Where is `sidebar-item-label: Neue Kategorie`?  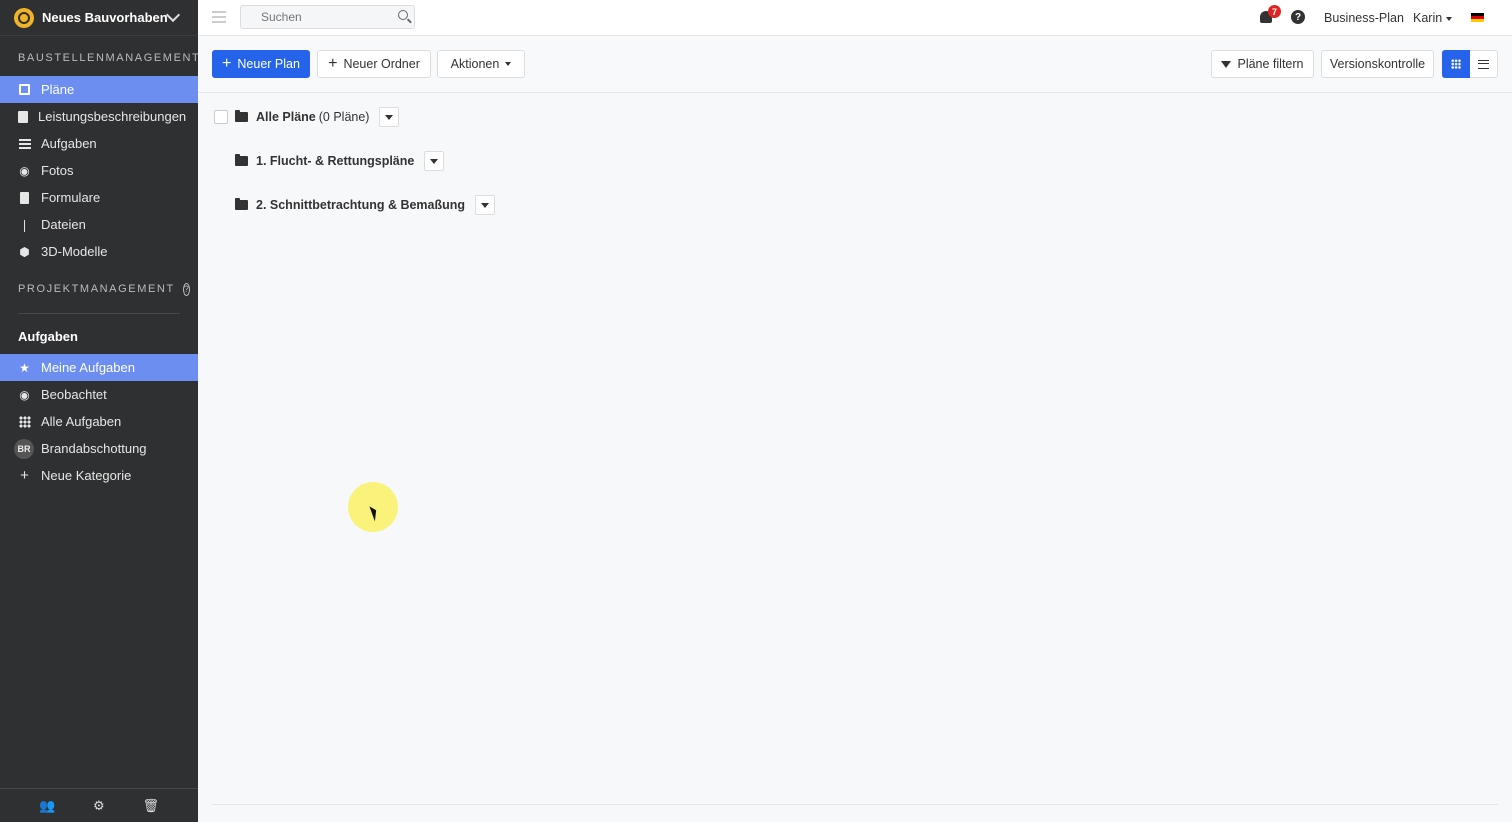
sidebar-item-label: Neue Kategorie is located at coordinates (86, 475).